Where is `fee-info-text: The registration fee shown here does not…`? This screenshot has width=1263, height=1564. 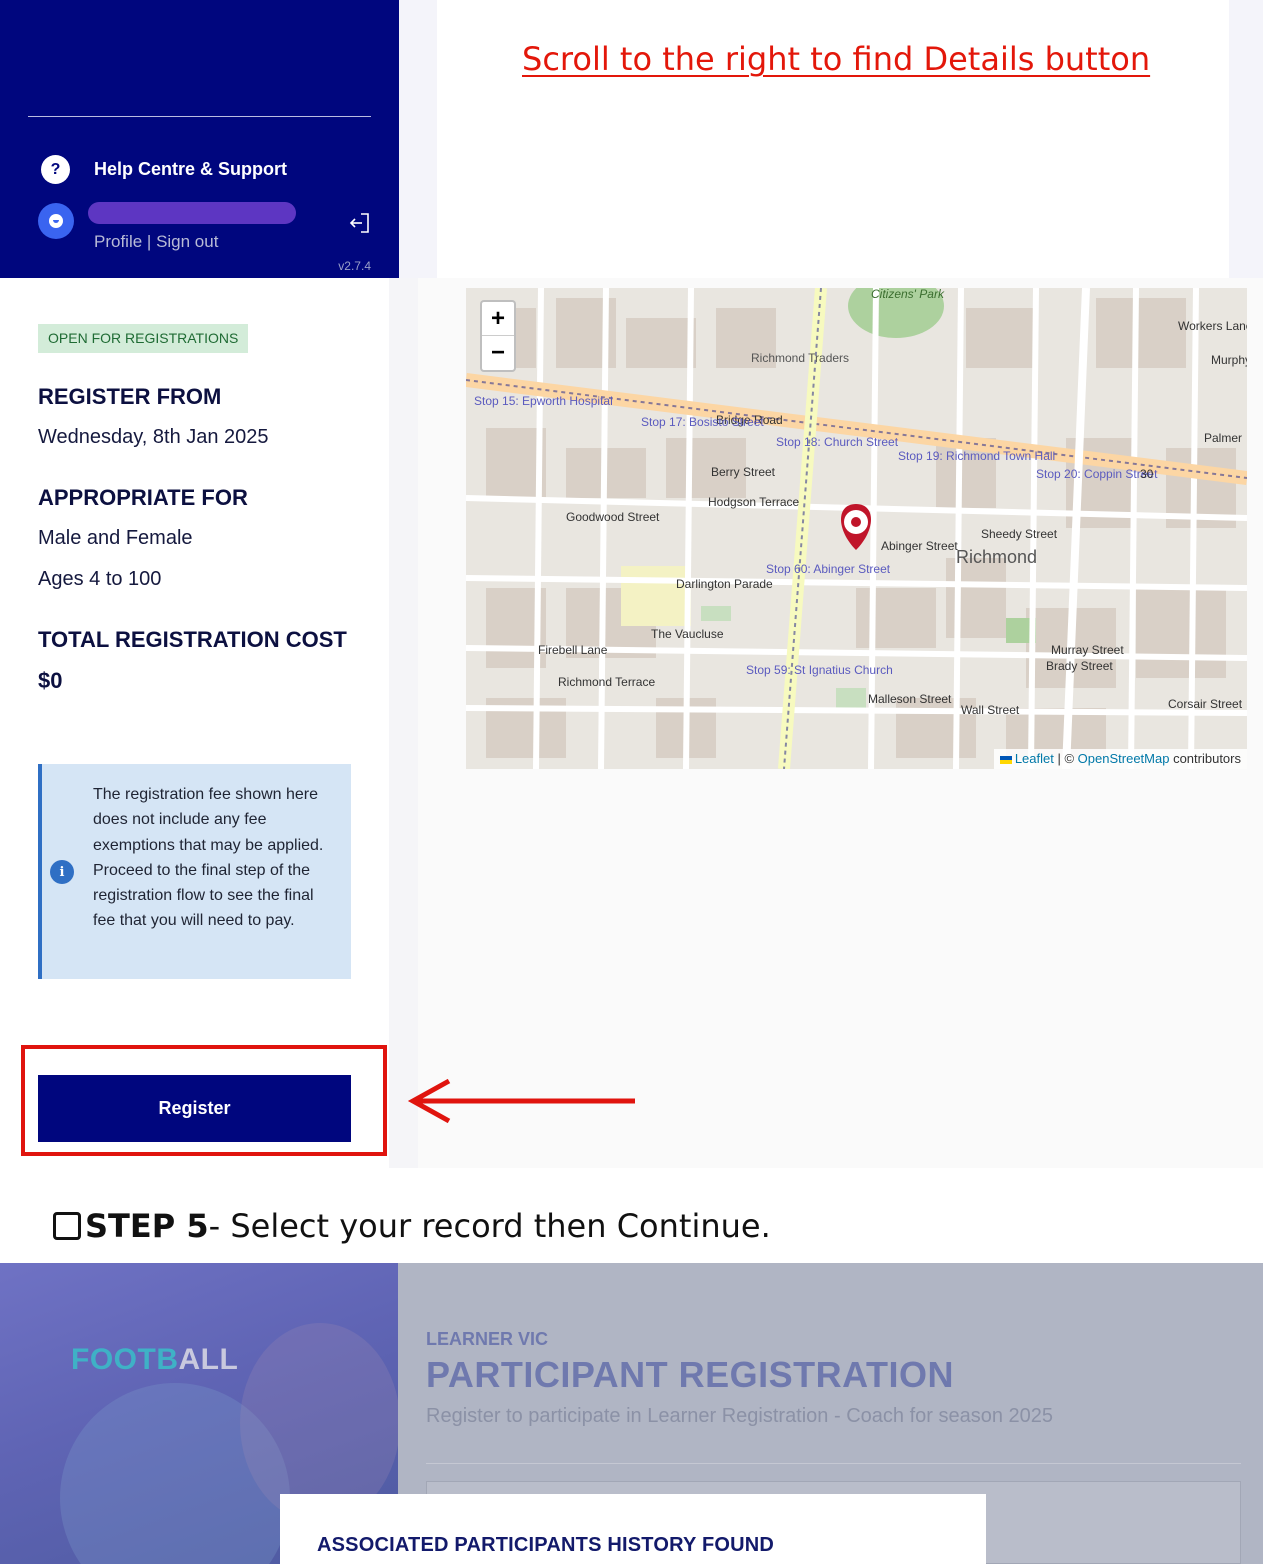 fee-info-text: The registration fee shown here does not… is located at coordinates (208, 858).